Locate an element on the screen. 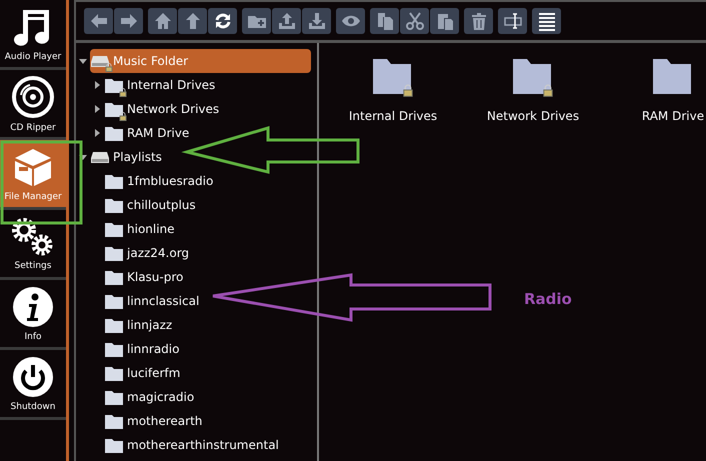 This screenshot has width=706, height=461. sidebar-item: CD Ripper is located at coordinates (33, 105).